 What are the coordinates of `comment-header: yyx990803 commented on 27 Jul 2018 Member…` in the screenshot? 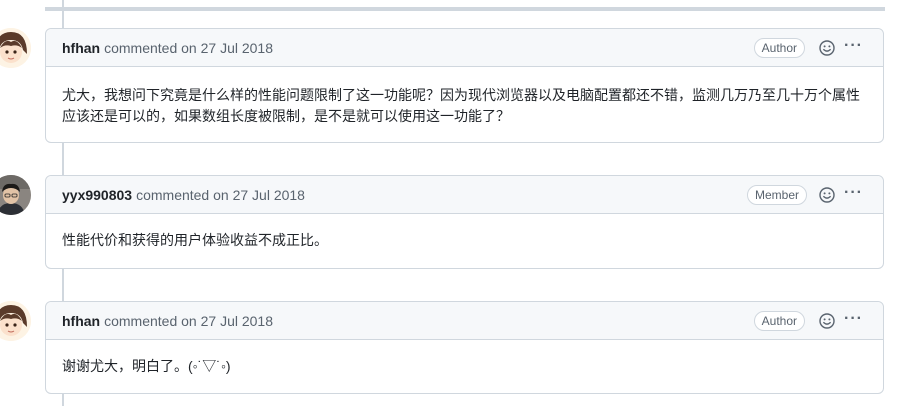 It's located at (464, 195).